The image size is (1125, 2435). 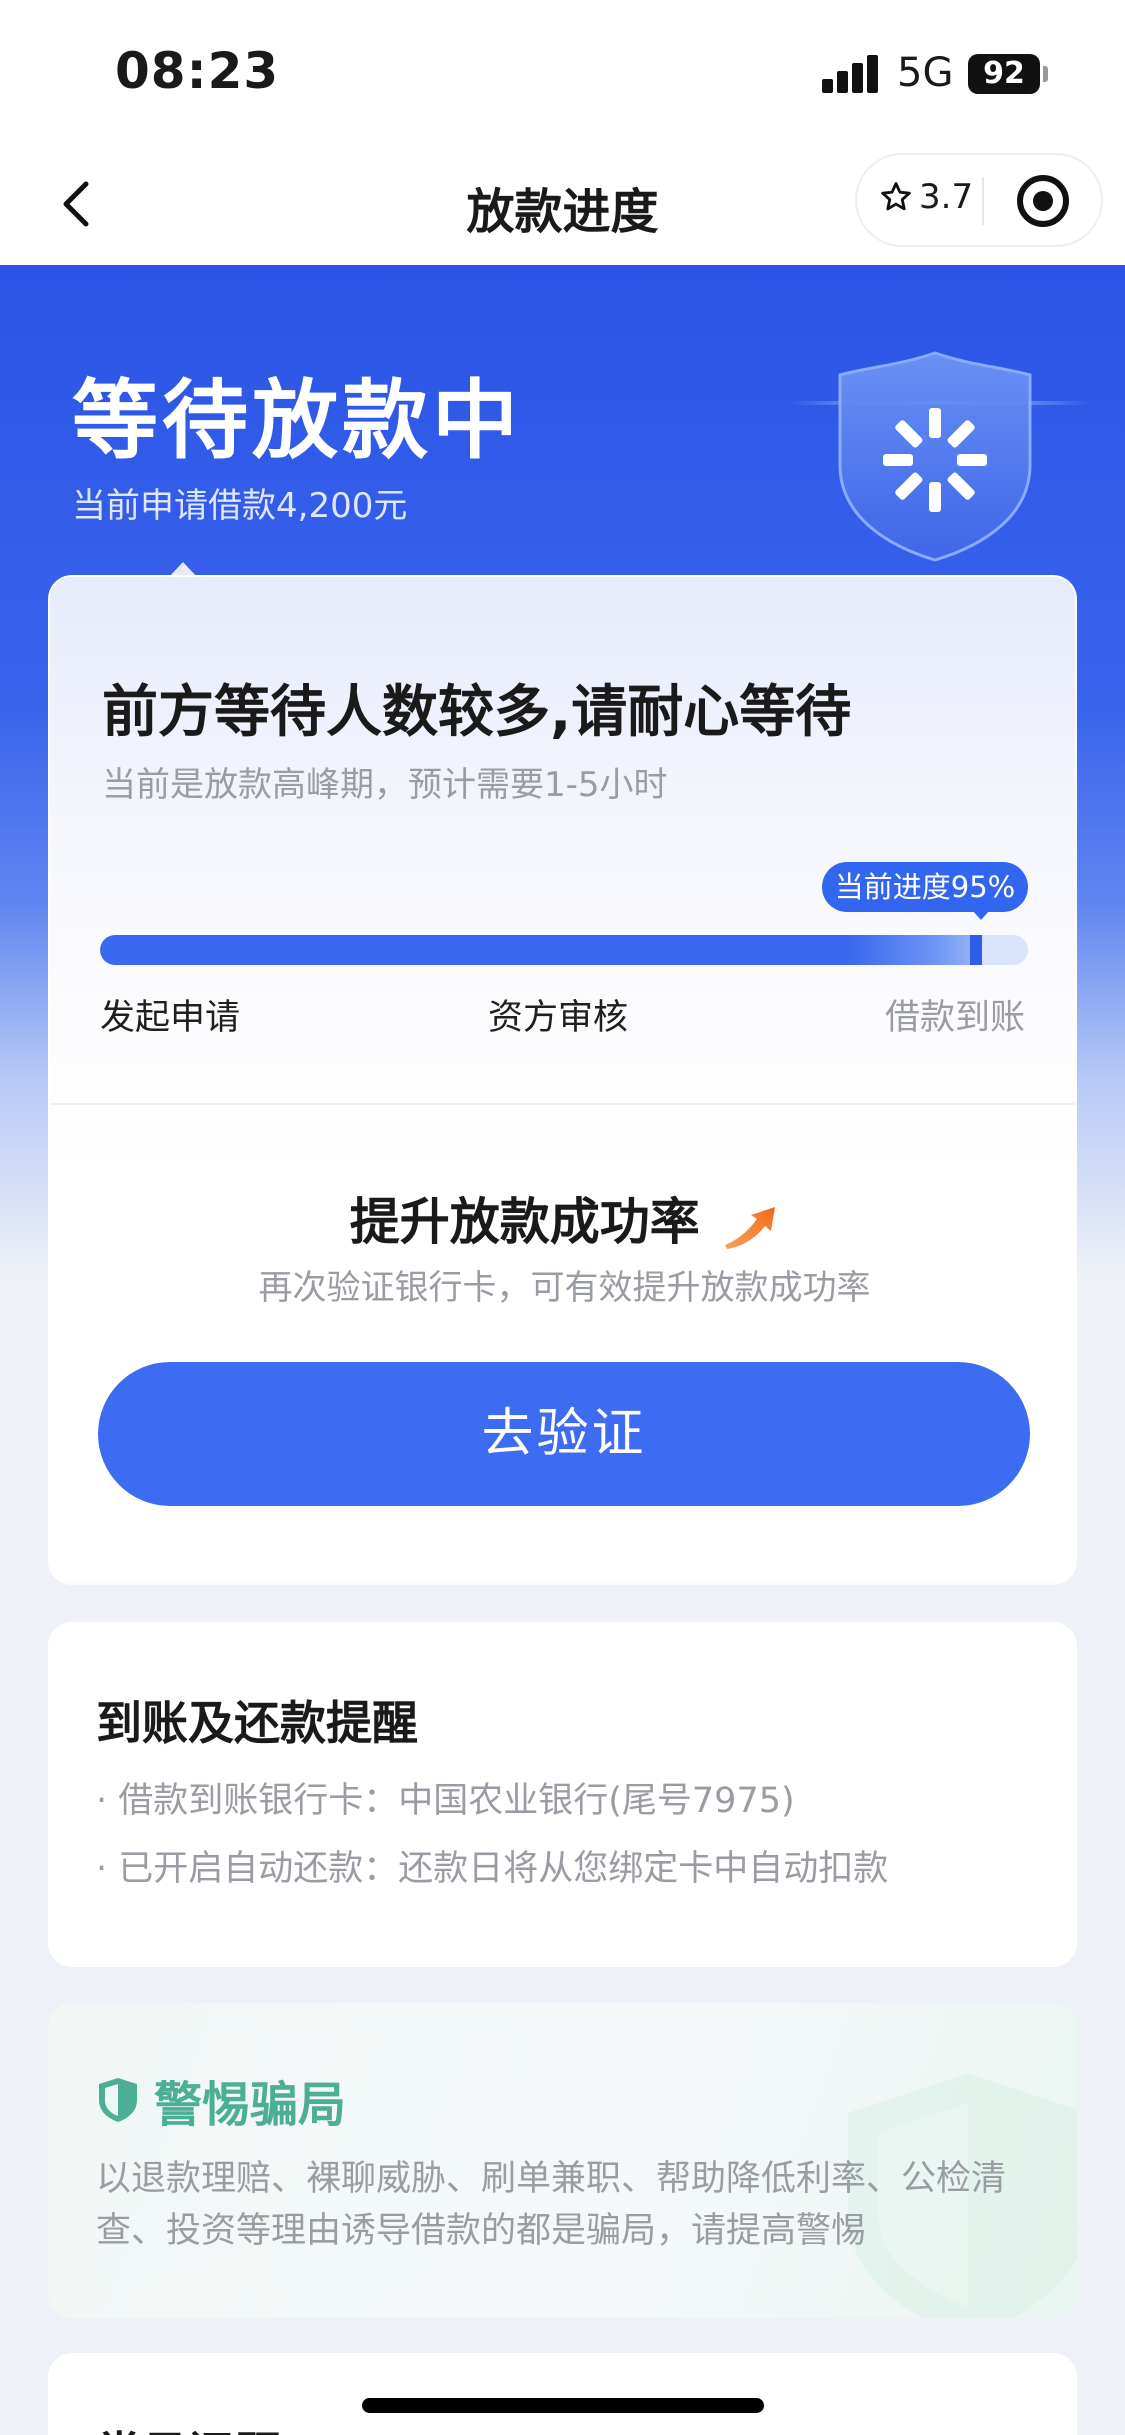 I want to click on status-bar: 08:23 5G 92, so click(x=562, y=75).